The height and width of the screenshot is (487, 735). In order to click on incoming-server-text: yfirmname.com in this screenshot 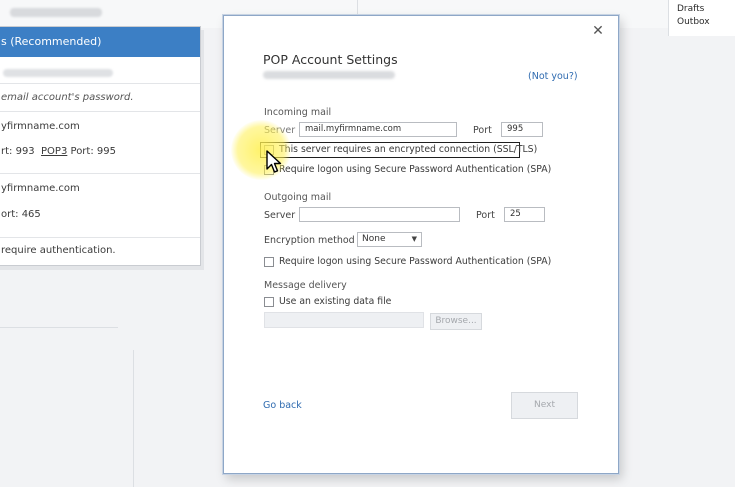, I will do `click(40, 126)`.